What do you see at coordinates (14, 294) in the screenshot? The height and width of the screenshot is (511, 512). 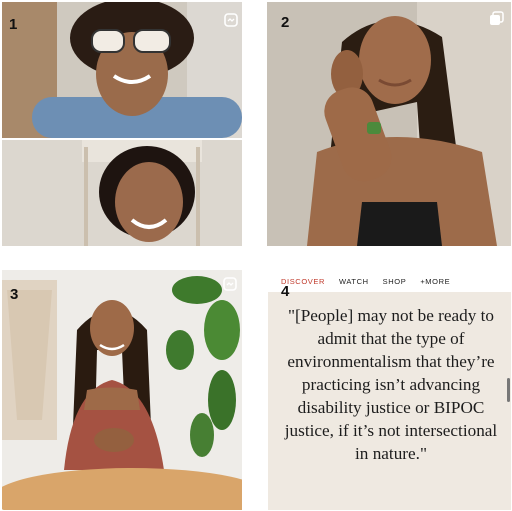 I see `tile-number-3: 3` at bounding box center [14, 294].